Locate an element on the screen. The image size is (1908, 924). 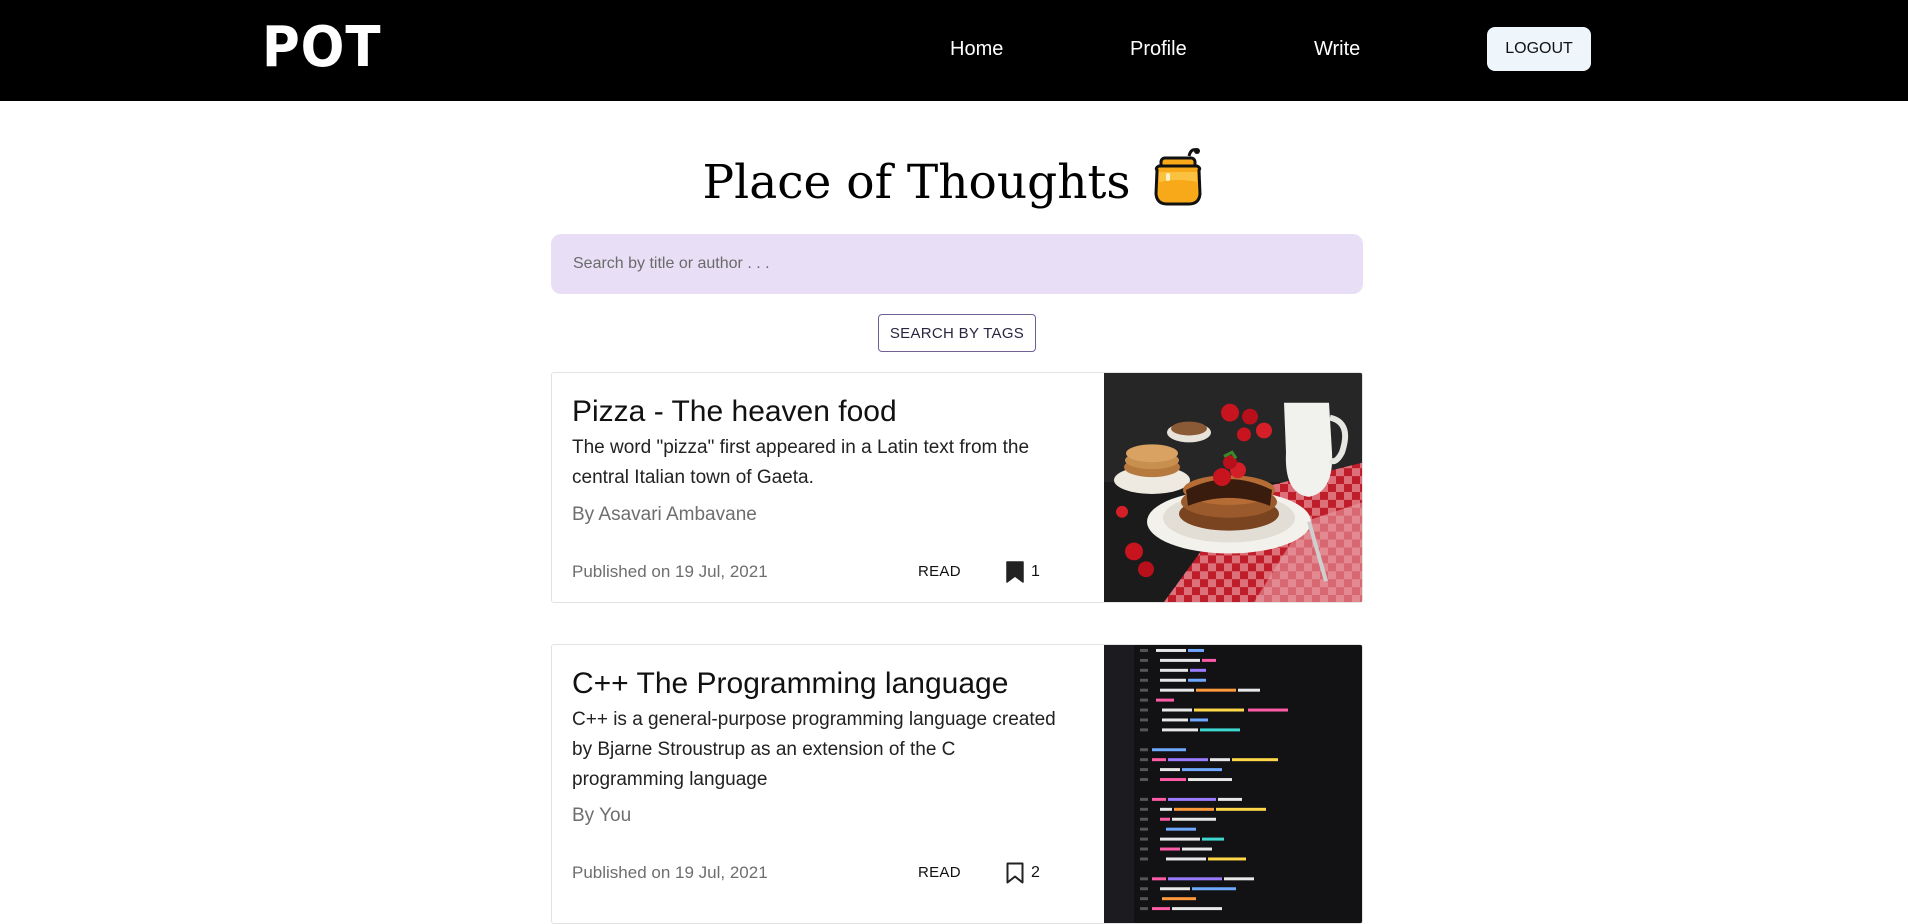
post-title: C++ The Programming language is located at coordinates (790, 683).